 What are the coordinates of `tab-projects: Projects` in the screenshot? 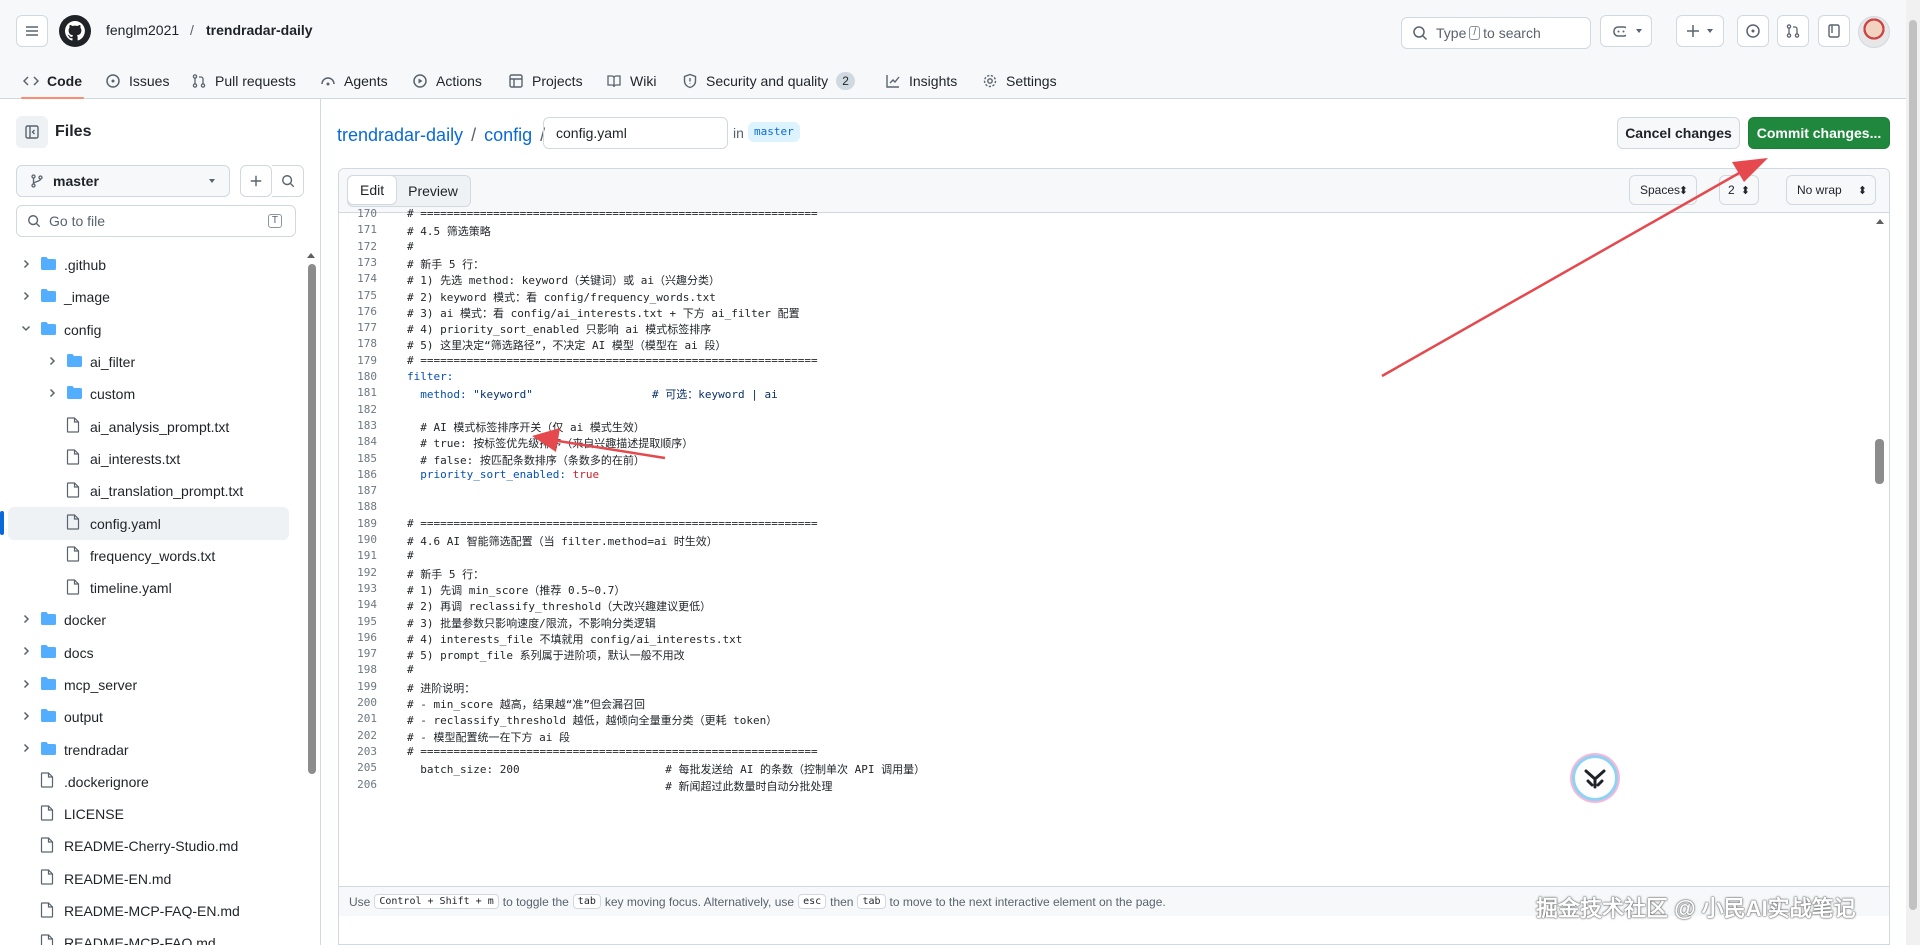 It's located at (545, 80).